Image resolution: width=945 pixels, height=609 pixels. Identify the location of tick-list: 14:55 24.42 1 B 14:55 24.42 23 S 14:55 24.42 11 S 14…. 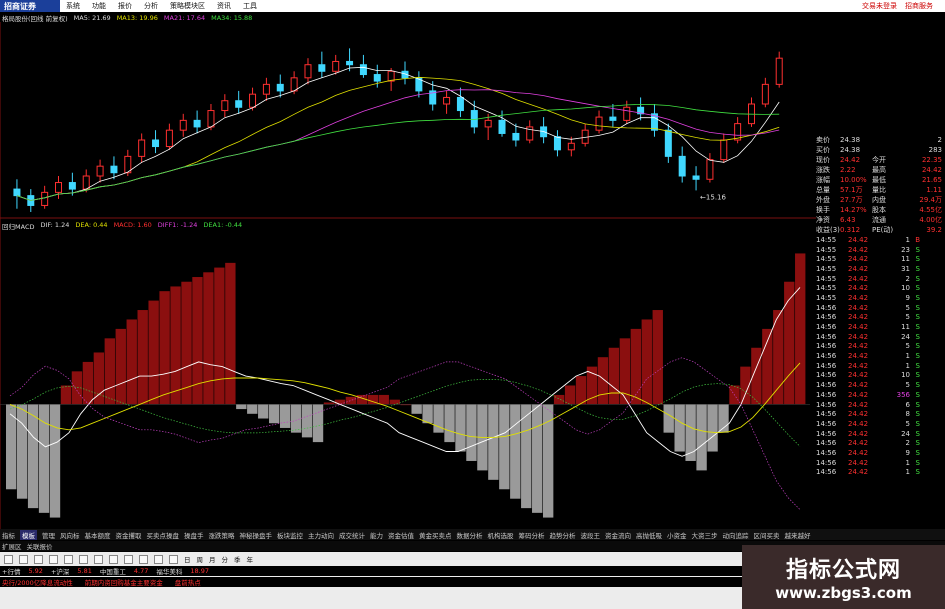
(880, 356).